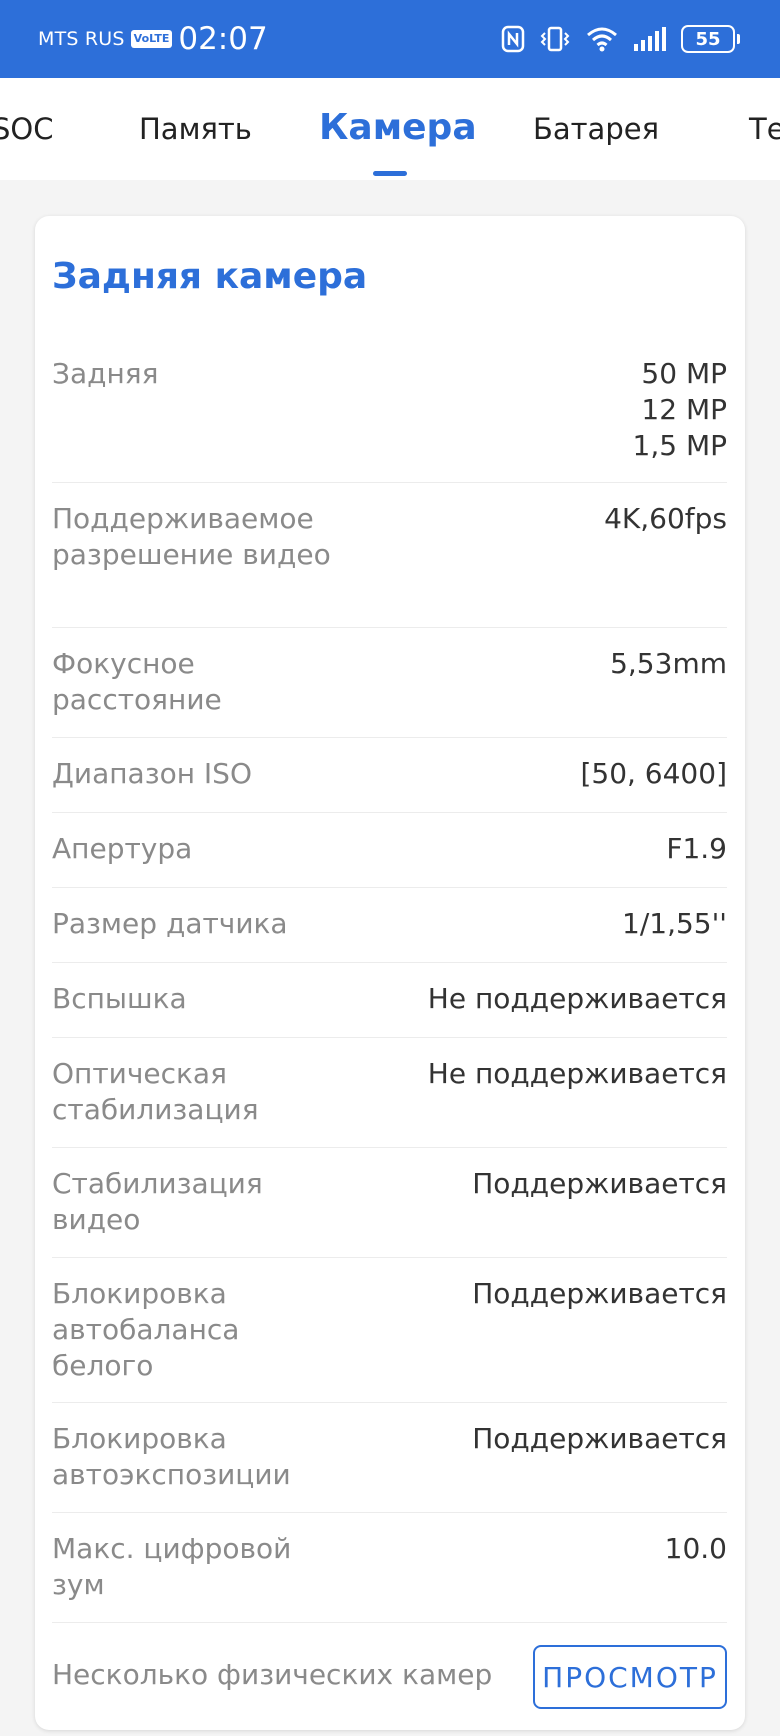  What do you see at coordinates (602, 39) in the screenshot?
I see `wifi-icon` at bounding box center [602, 39].